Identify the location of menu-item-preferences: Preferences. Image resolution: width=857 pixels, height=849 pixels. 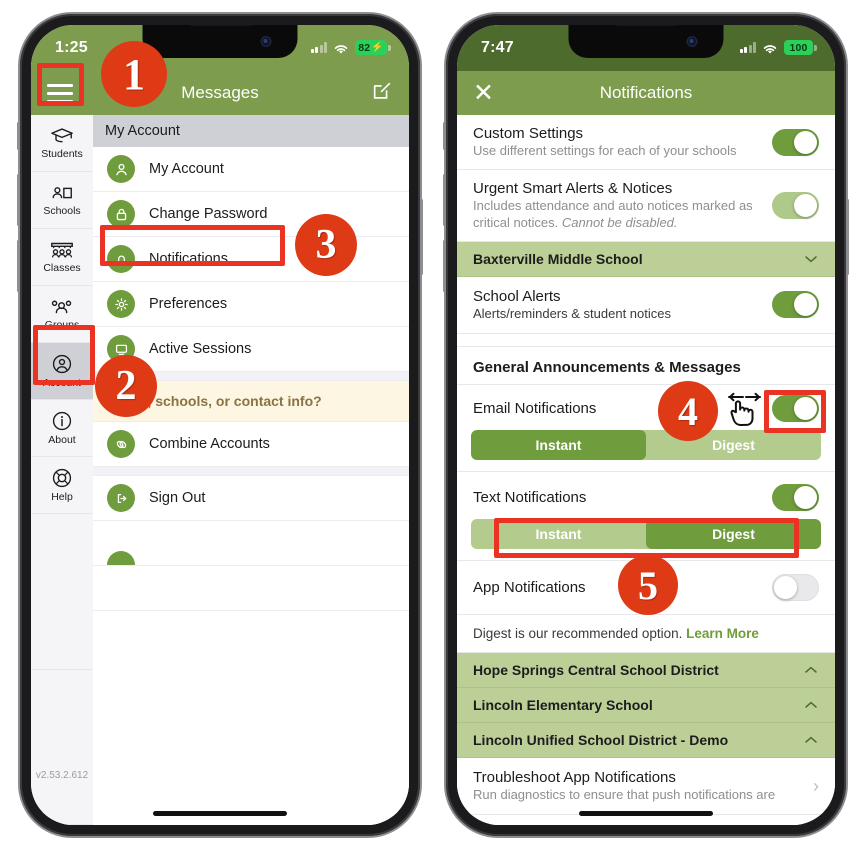
(251, 304).